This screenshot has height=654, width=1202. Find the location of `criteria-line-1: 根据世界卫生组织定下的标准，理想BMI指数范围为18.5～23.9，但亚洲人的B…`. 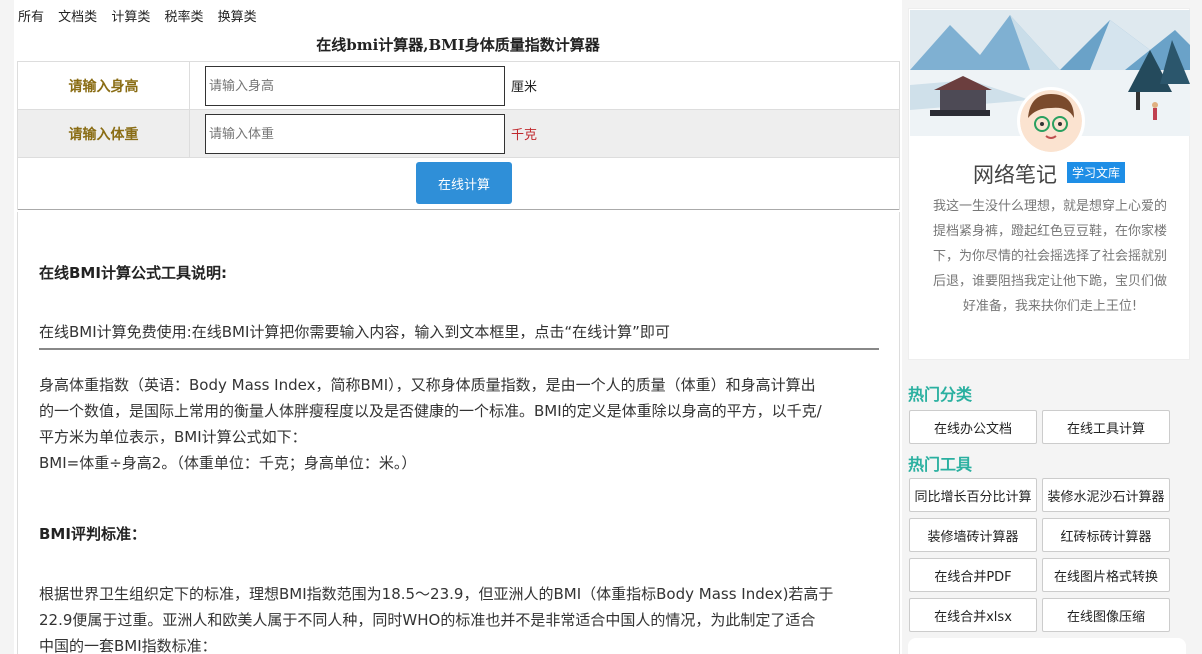

criteria-line-1: 根据世界卫生组织定下的标准，理想BMI指数范围为18.5～23.9，但亚洲人的B… is located at coordinates (436, 594).